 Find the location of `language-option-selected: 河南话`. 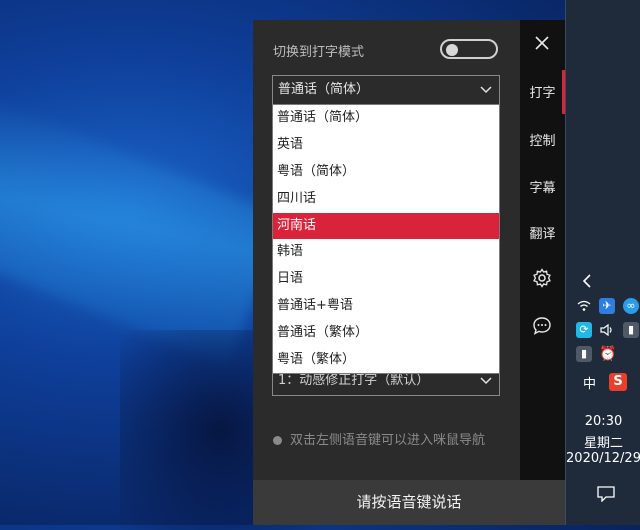

language-option-selected: 河南话 is located at coordinates (386, 226).